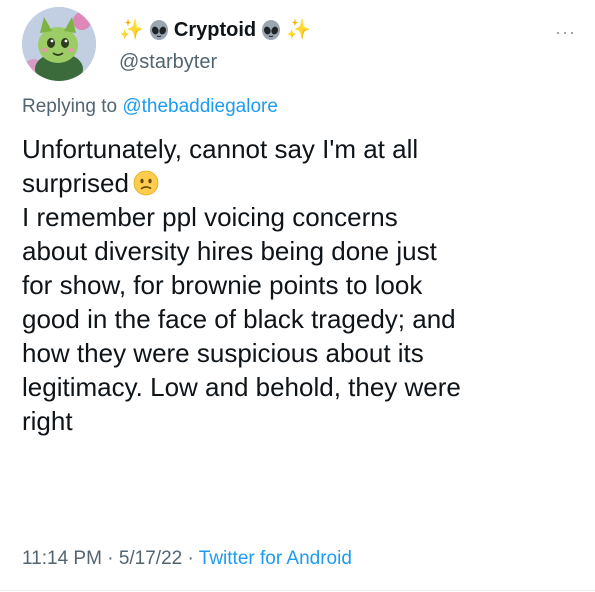 Image resolution: width=595 pixels, height=592 pixels. I want to click on reply-prefix: Replying to, so click(70, 106).